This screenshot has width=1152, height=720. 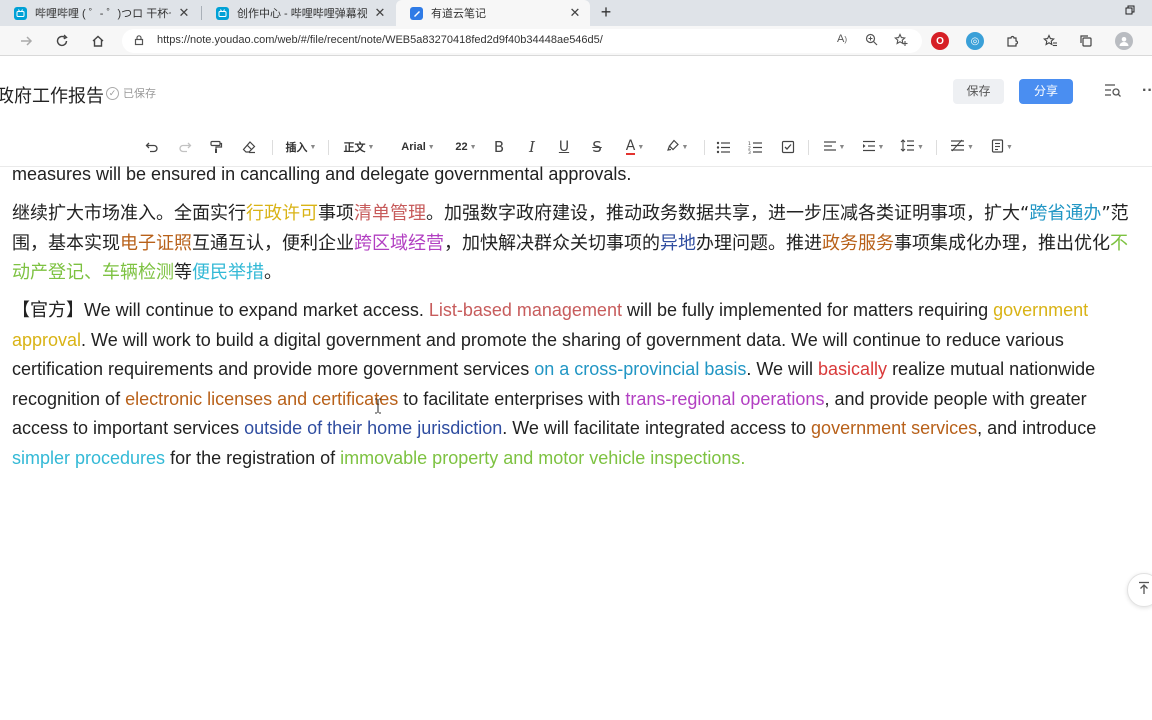 I want to click on read-aloud-icon: A), so click(x=842, y=41).